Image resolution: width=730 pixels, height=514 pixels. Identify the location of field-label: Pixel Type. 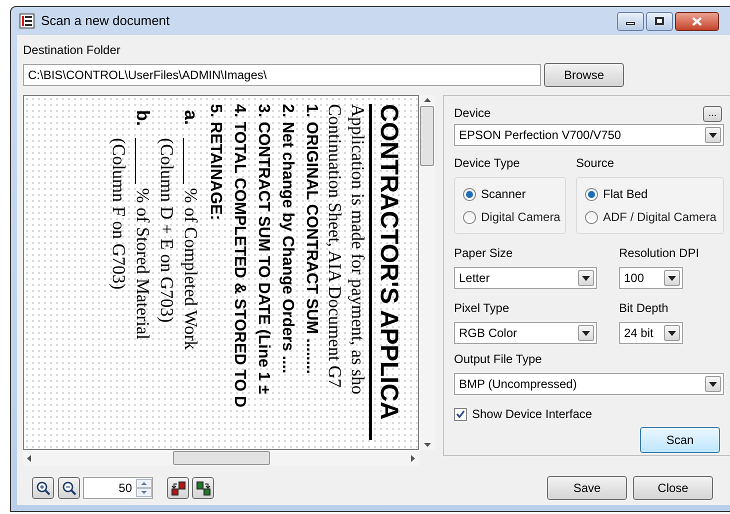
(482, 308).